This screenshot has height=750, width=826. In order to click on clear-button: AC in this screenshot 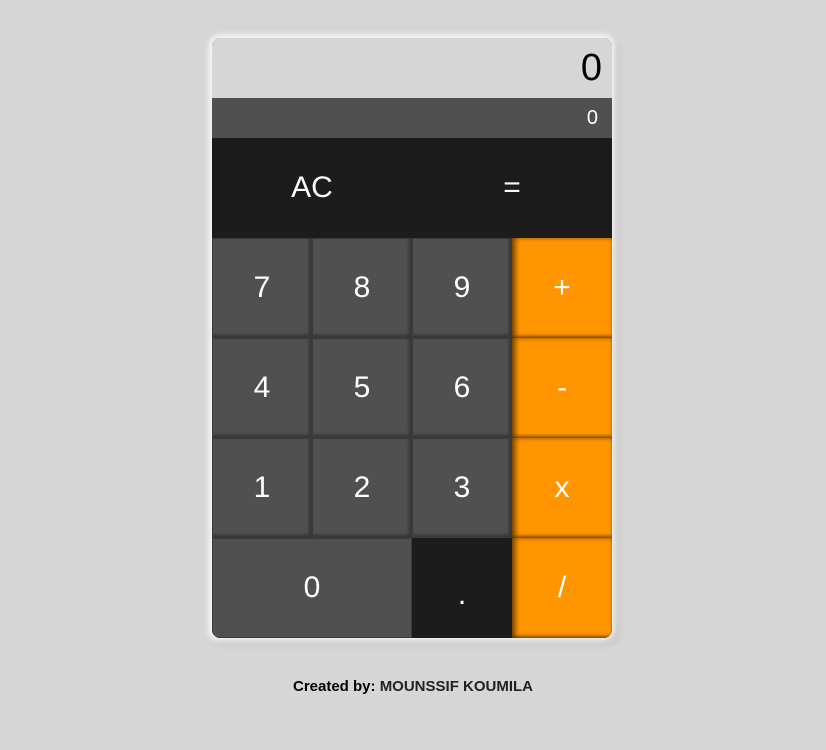, I will do `click(312, 188)`.